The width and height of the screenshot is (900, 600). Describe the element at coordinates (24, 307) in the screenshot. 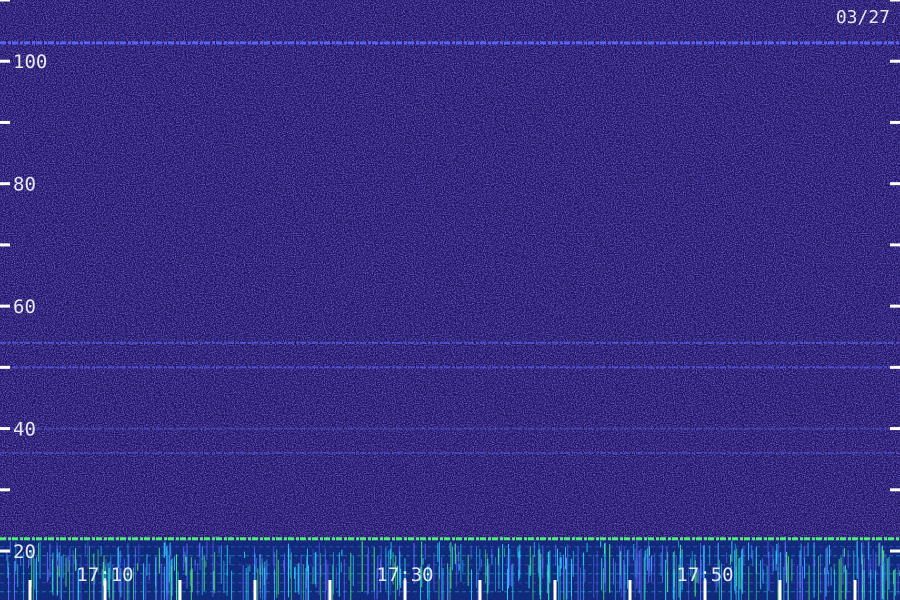

I see `y-tick-label-60: 60` at that location.